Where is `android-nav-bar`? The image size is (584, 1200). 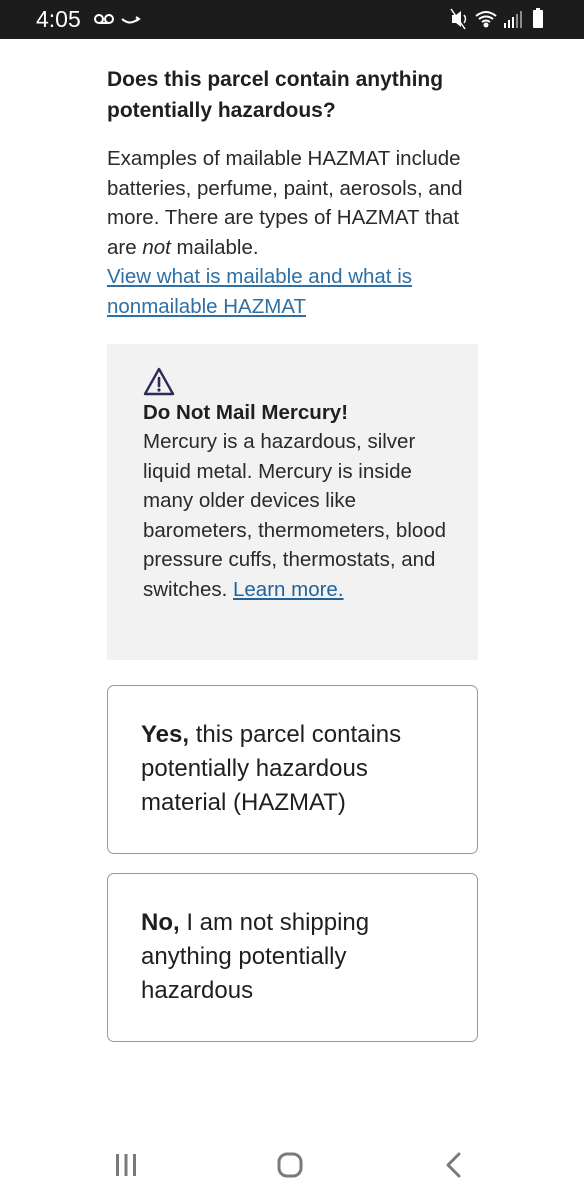 android-nav-bar is located at coordinates (292, 1165).